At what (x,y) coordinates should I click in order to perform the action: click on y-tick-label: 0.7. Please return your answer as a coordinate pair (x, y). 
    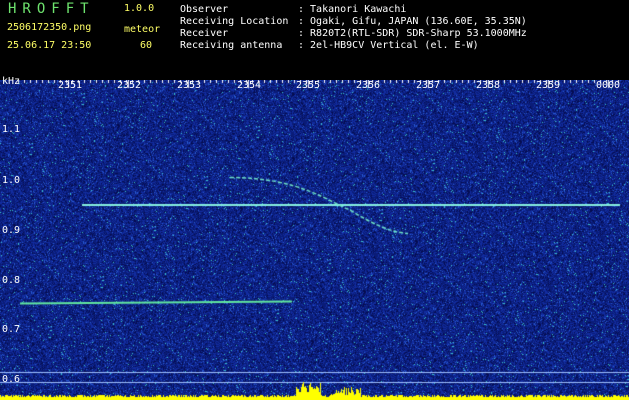
    Looking at the image, I should click on (11, 329).